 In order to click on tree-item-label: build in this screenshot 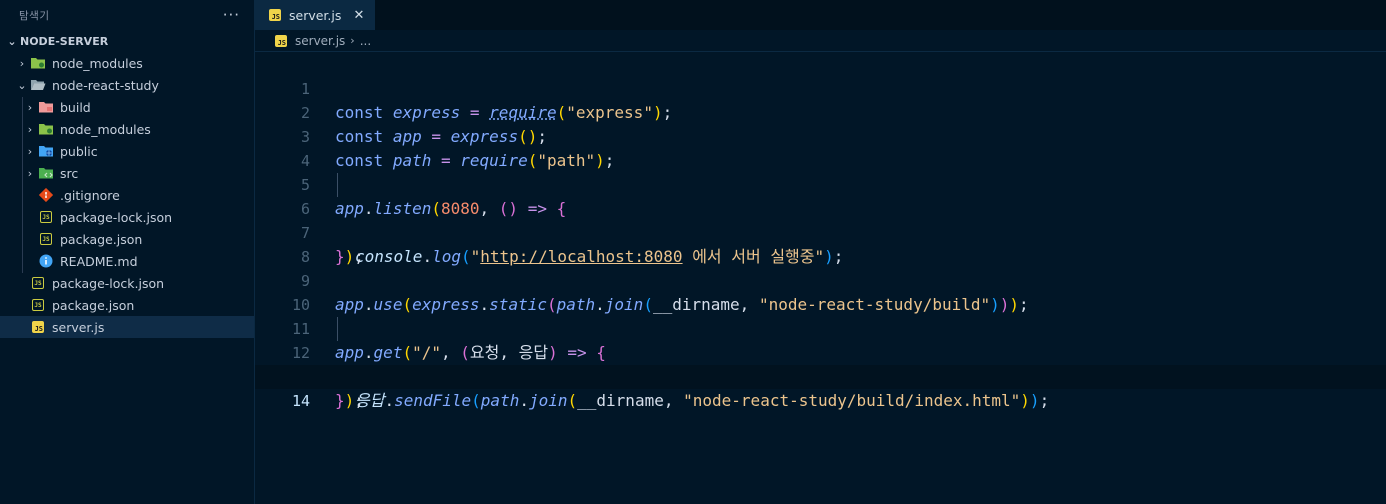, I will do `click(75, 107)`.